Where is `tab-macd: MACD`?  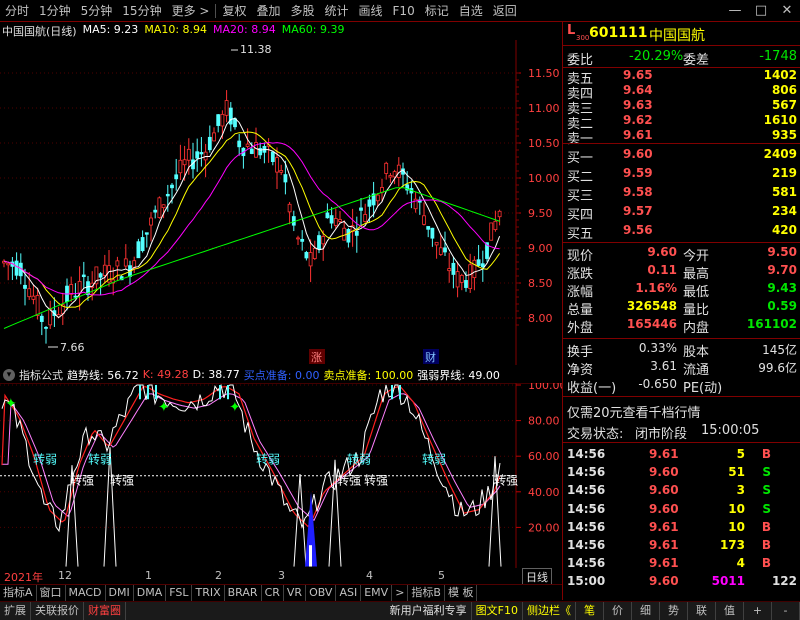 tab-macd: MACD is located at coordinates (86, 593).